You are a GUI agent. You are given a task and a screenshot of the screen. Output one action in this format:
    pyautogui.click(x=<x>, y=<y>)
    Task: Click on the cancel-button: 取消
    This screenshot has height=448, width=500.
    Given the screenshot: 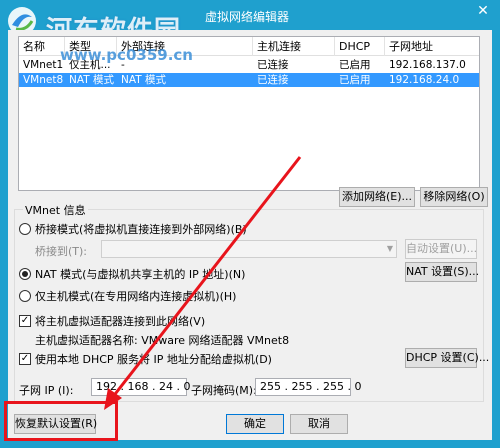 What is the action you would take?
    pyautogui.click(x=319, y=424)
    